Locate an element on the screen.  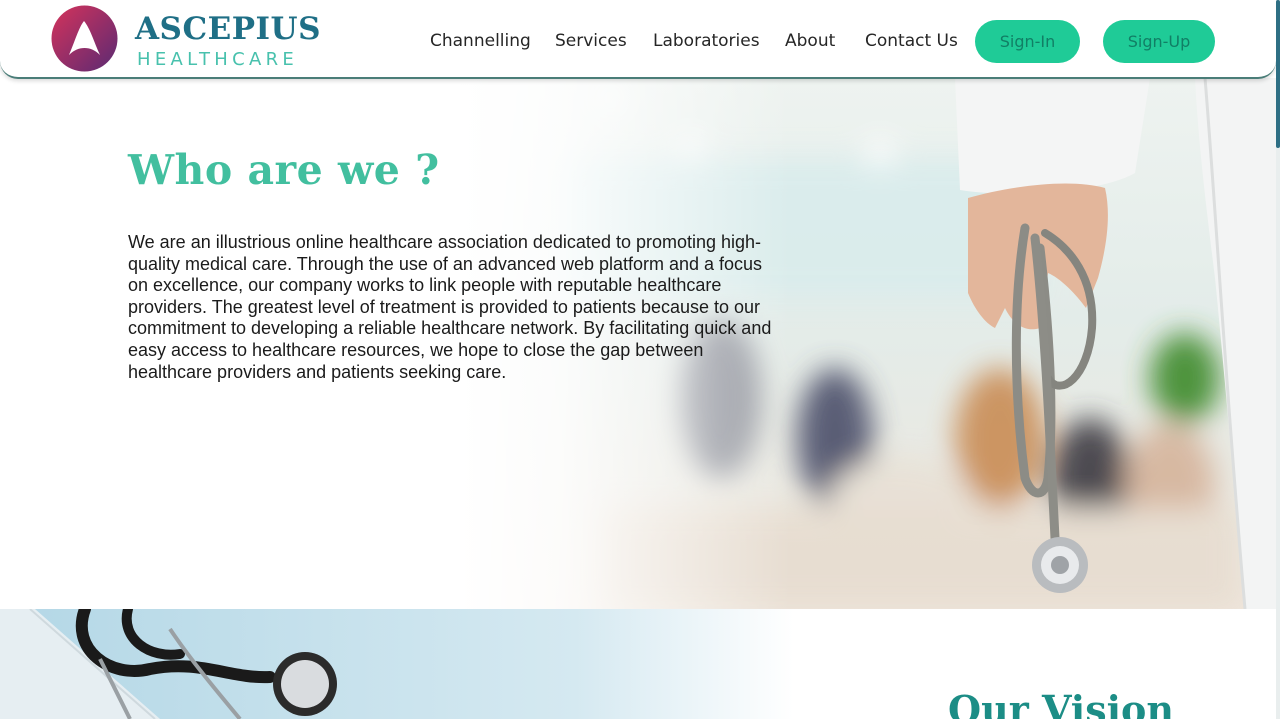
sign-up-button: Sign-Up is located at coordinates (1159, 41).